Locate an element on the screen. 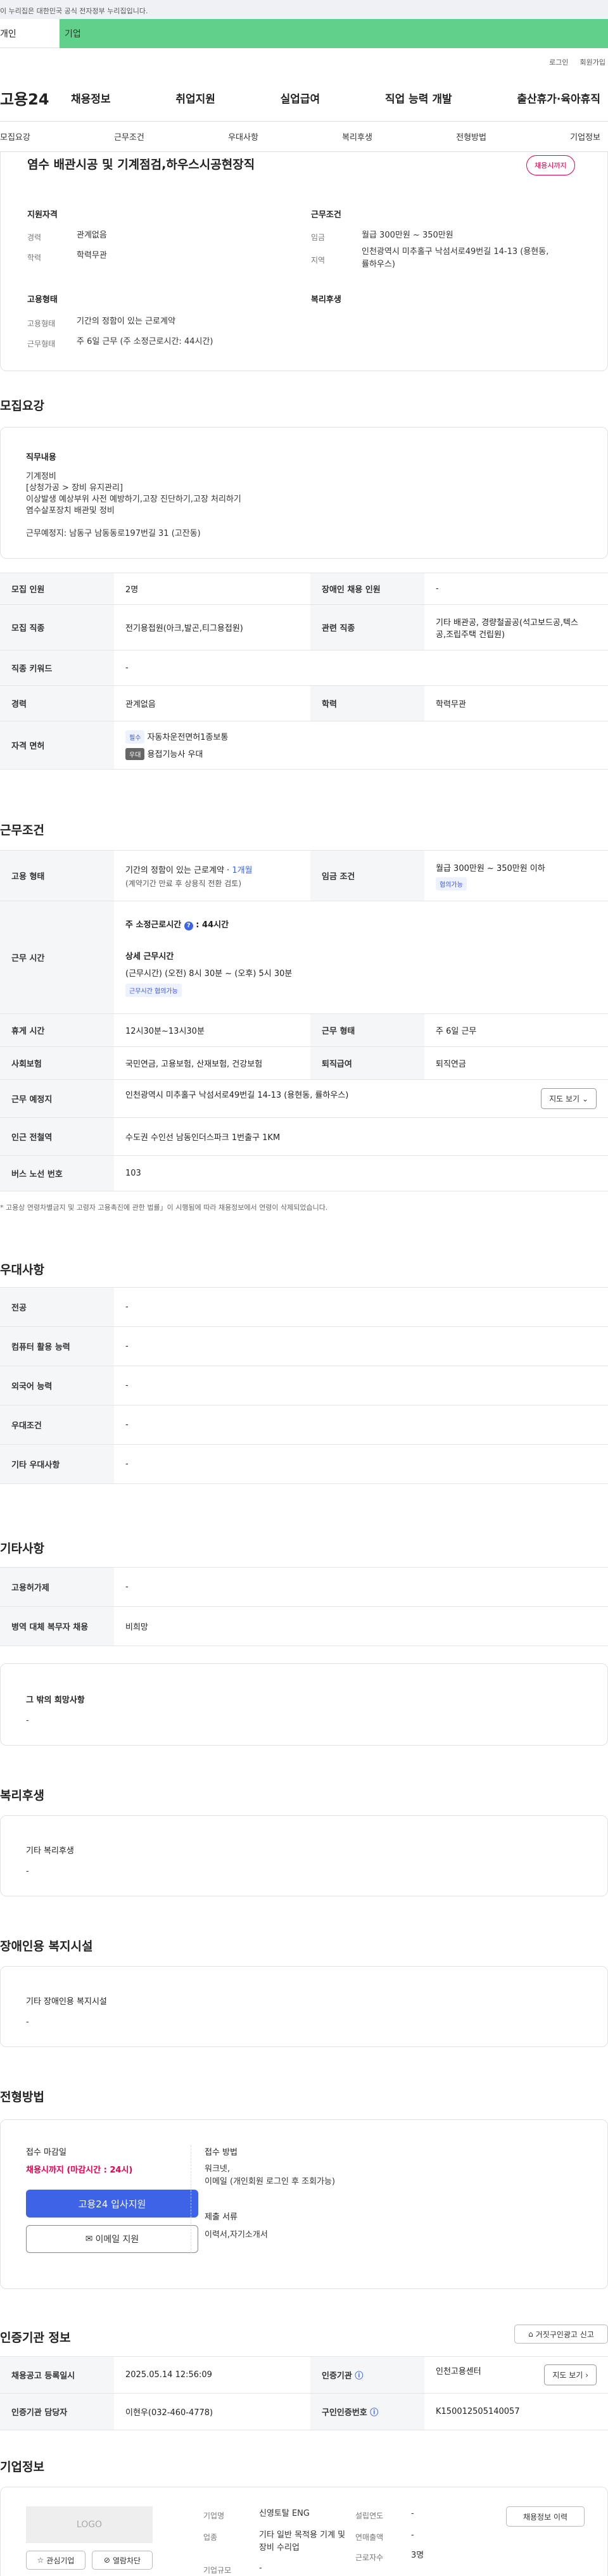  employees-label: 근로자수 is located at coordinates (369, 2557).